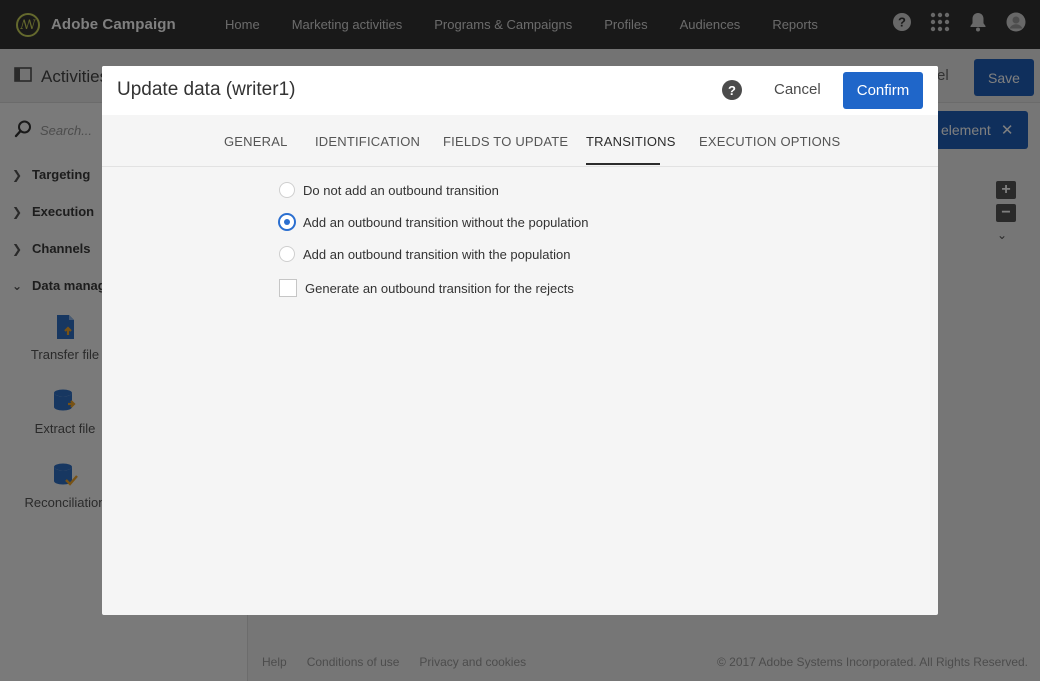  I want to click on radio-button-selected, so click(287, 222).